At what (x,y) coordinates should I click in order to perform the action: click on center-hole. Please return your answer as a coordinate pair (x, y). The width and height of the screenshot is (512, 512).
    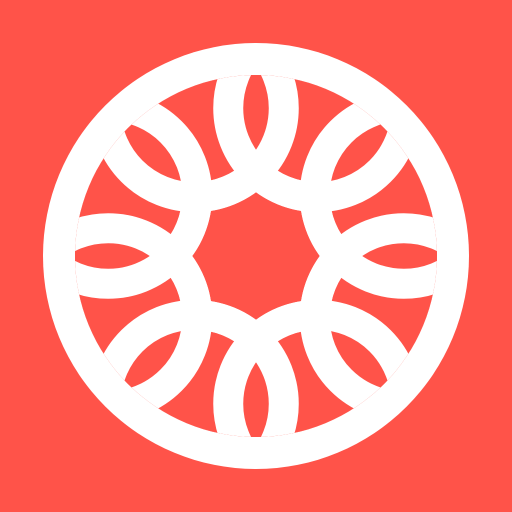
    Looking at the image, I should click on (256, 256).